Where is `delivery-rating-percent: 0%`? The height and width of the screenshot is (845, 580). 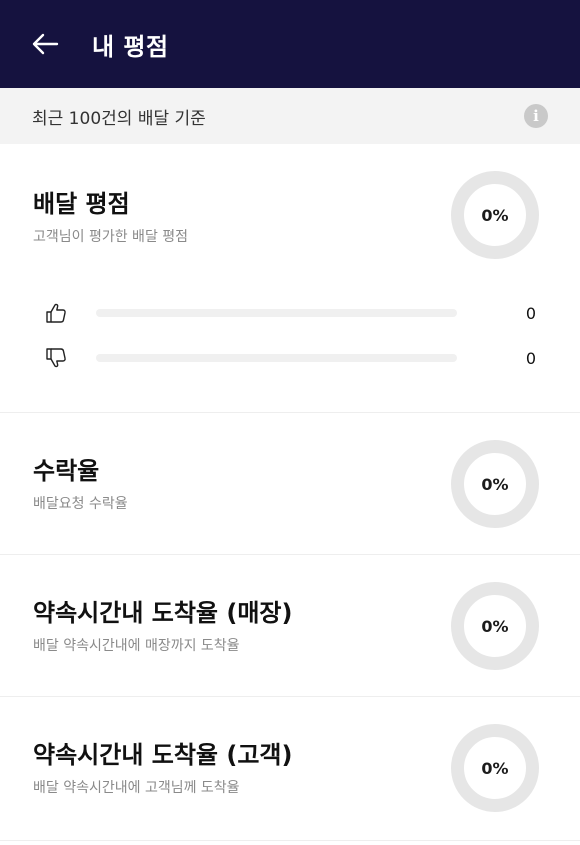 delivery-rating-percent: 0% is located at coordinates (495, 215).